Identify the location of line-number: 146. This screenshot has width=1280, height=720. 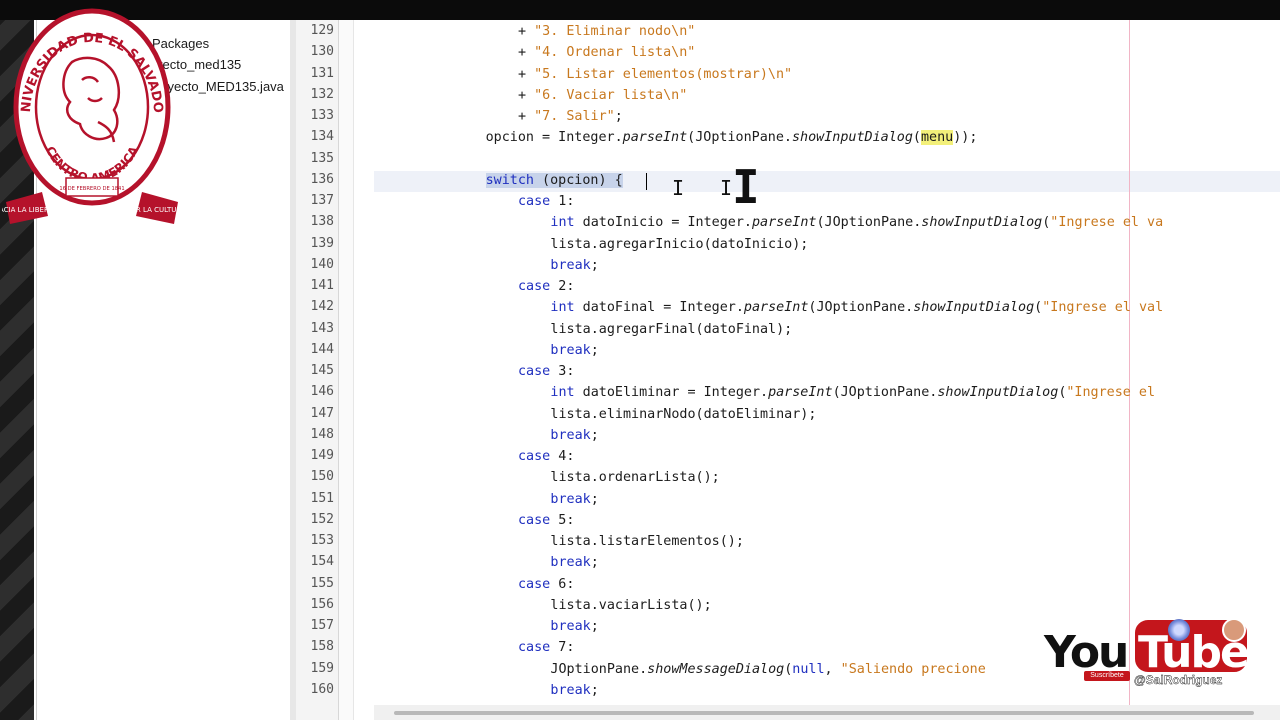
(322, 392).